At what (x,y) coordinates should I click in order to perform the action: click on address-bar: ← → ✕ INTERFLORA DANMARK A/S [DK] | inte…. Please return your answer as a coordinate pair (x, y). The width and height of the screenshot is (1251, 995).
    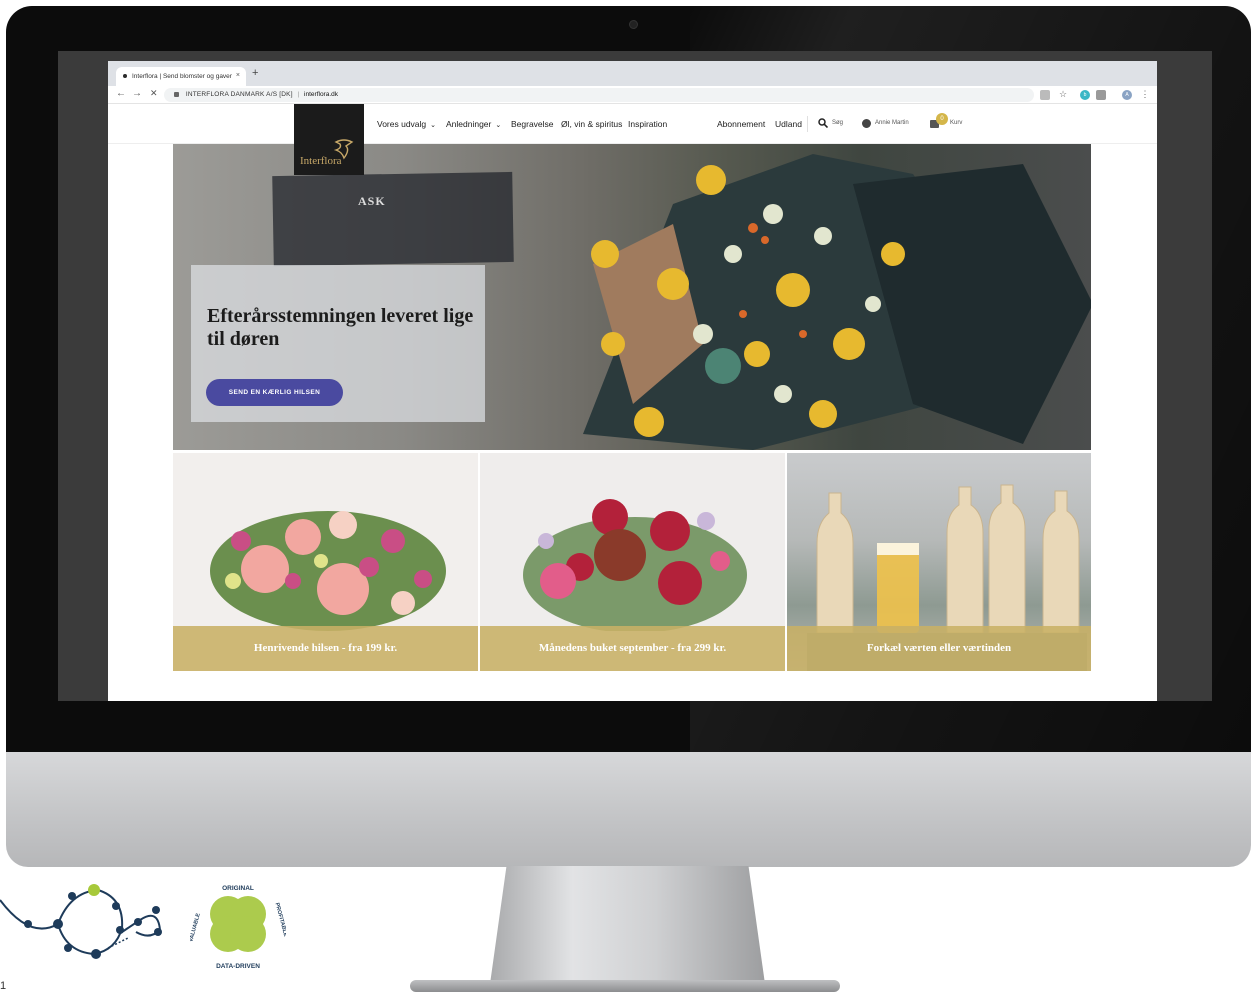
    Looking at the image, I should click on (632, 95).